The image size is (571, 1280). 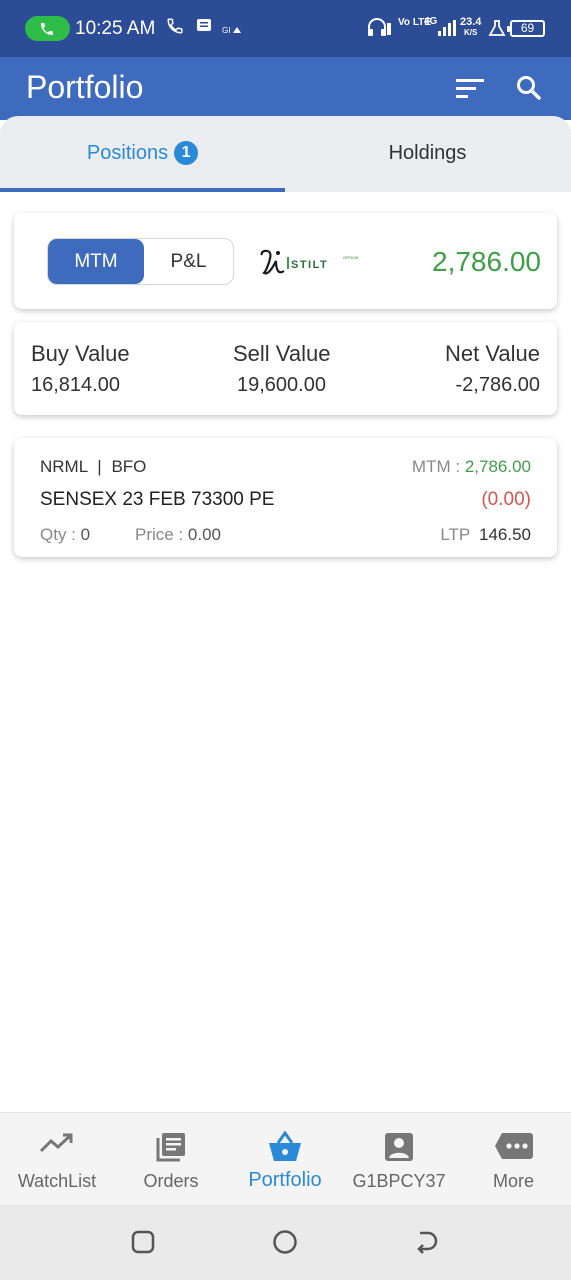 I want to click on nav-orders: Orders, so click(x=171, y=1159).